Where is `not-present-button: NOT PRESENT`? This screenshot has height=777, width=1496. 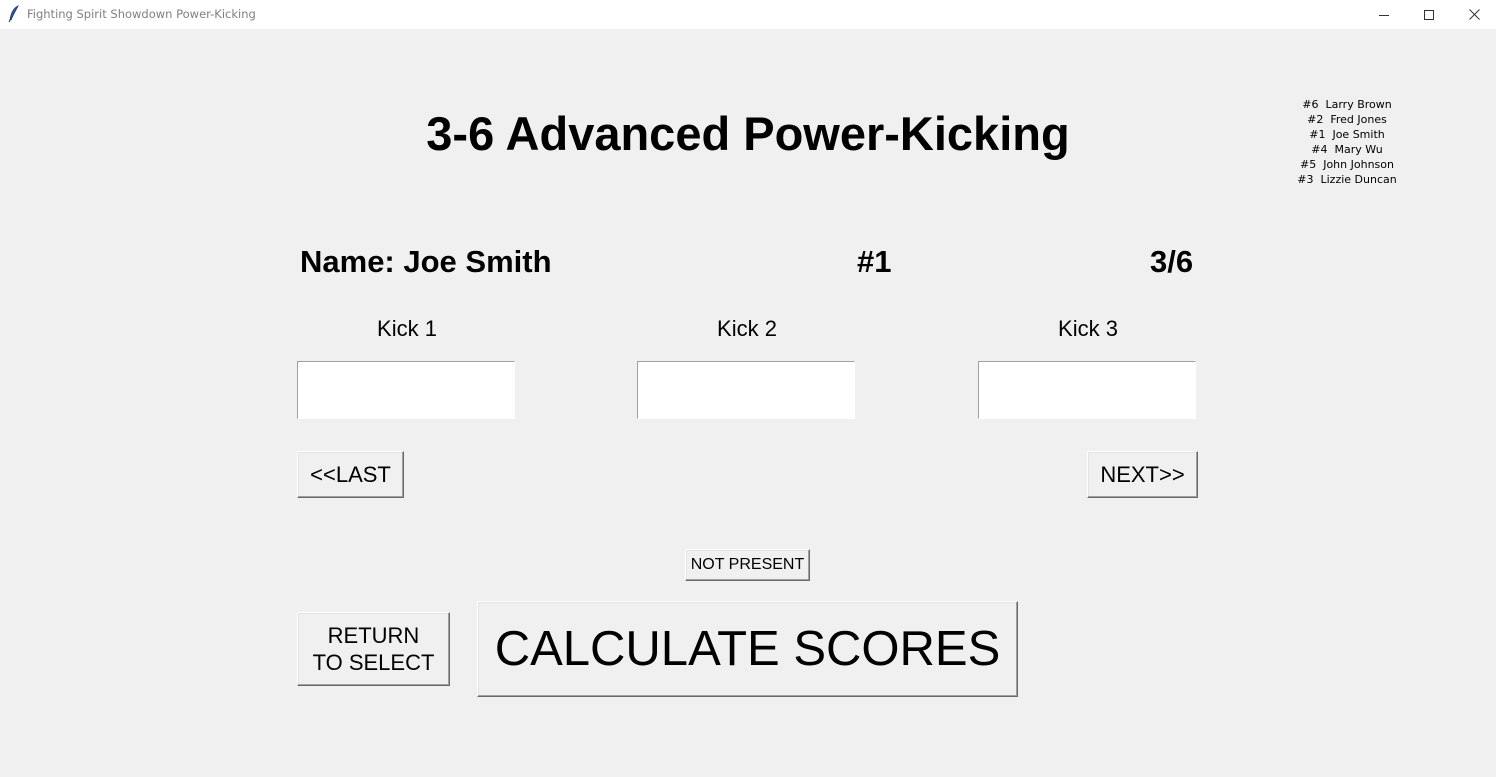 not-present-button: NOT PRESENT is located at coordinates (747, 565).